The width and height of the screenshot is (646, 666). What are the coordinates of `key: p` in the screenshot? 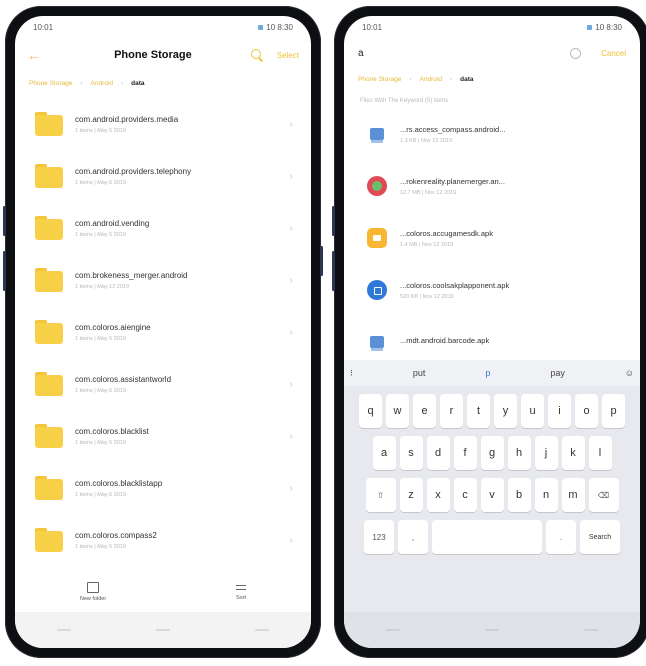 It's located at (613, 411).